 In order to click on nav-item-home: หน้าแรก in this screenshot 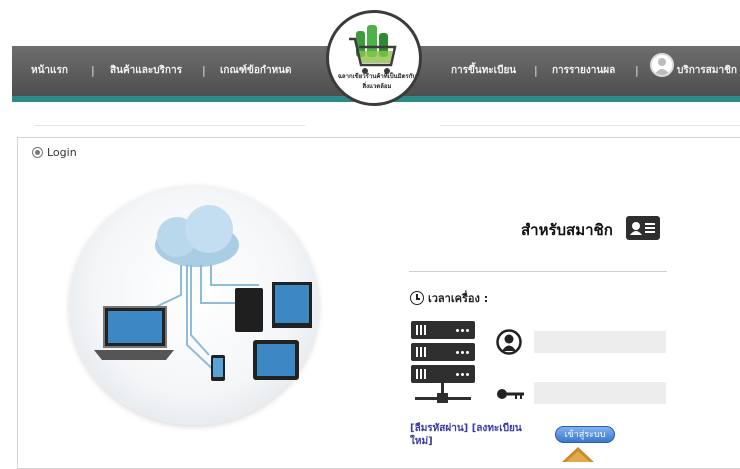, I will do `click(49, 71)`.